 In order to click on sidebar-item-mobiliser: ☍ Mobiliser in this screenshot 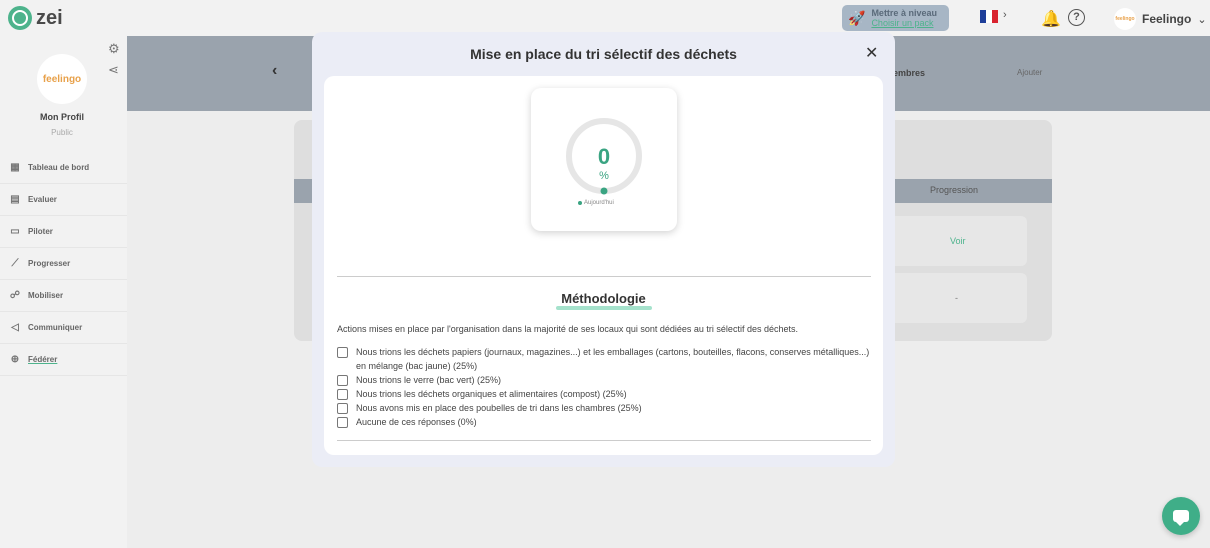, I will do `click(63, 296)`.